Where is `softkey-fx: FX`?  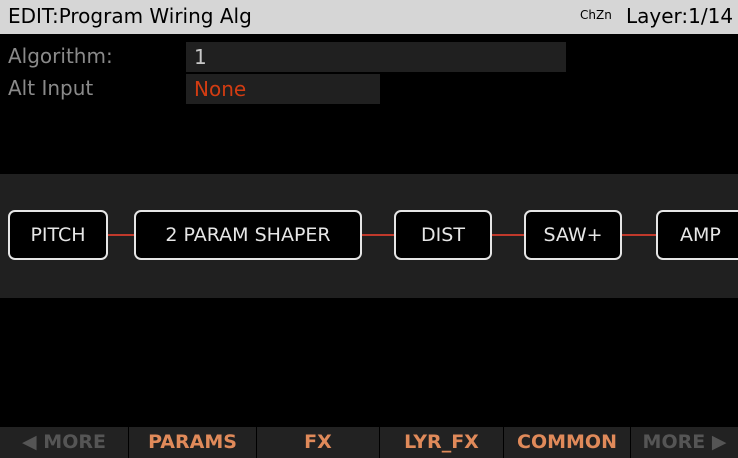 softkey-fx: FX is located at coordinates (318, 442).